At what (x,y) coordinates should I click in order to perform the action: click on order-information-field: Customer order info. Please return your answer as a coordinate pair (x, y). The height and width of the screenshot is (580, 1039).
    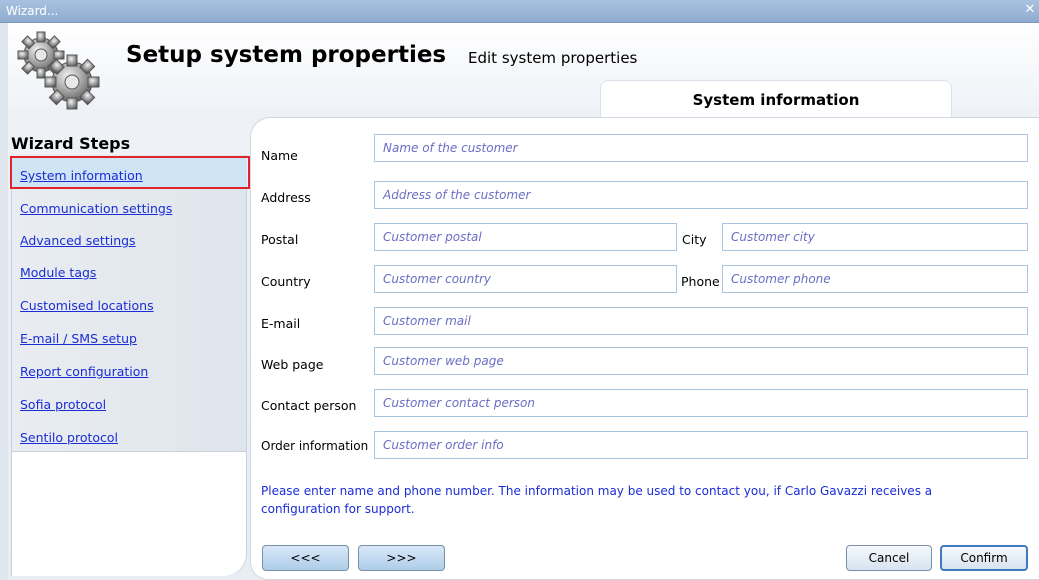
    Looking at the image, I should click on (701, 445).